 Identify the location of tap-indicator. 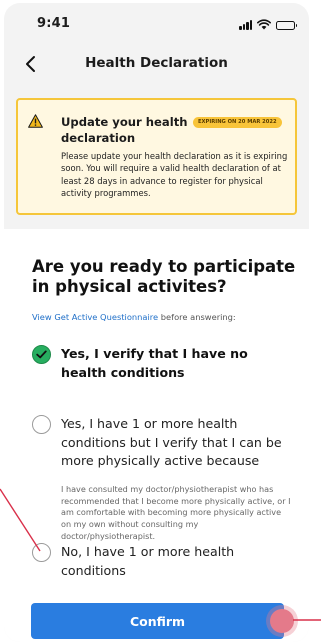
(282, 621).